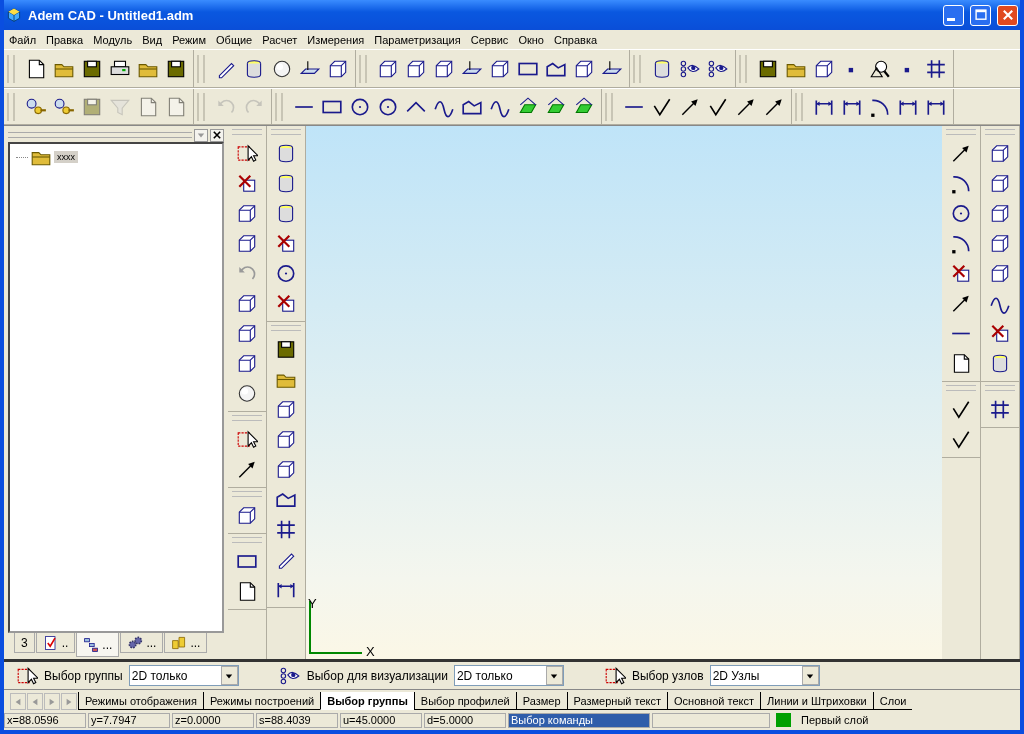 The height and width of the screenshot is (734, 1024). I want to click on status-field: Выбор команды, so click(579, 720).